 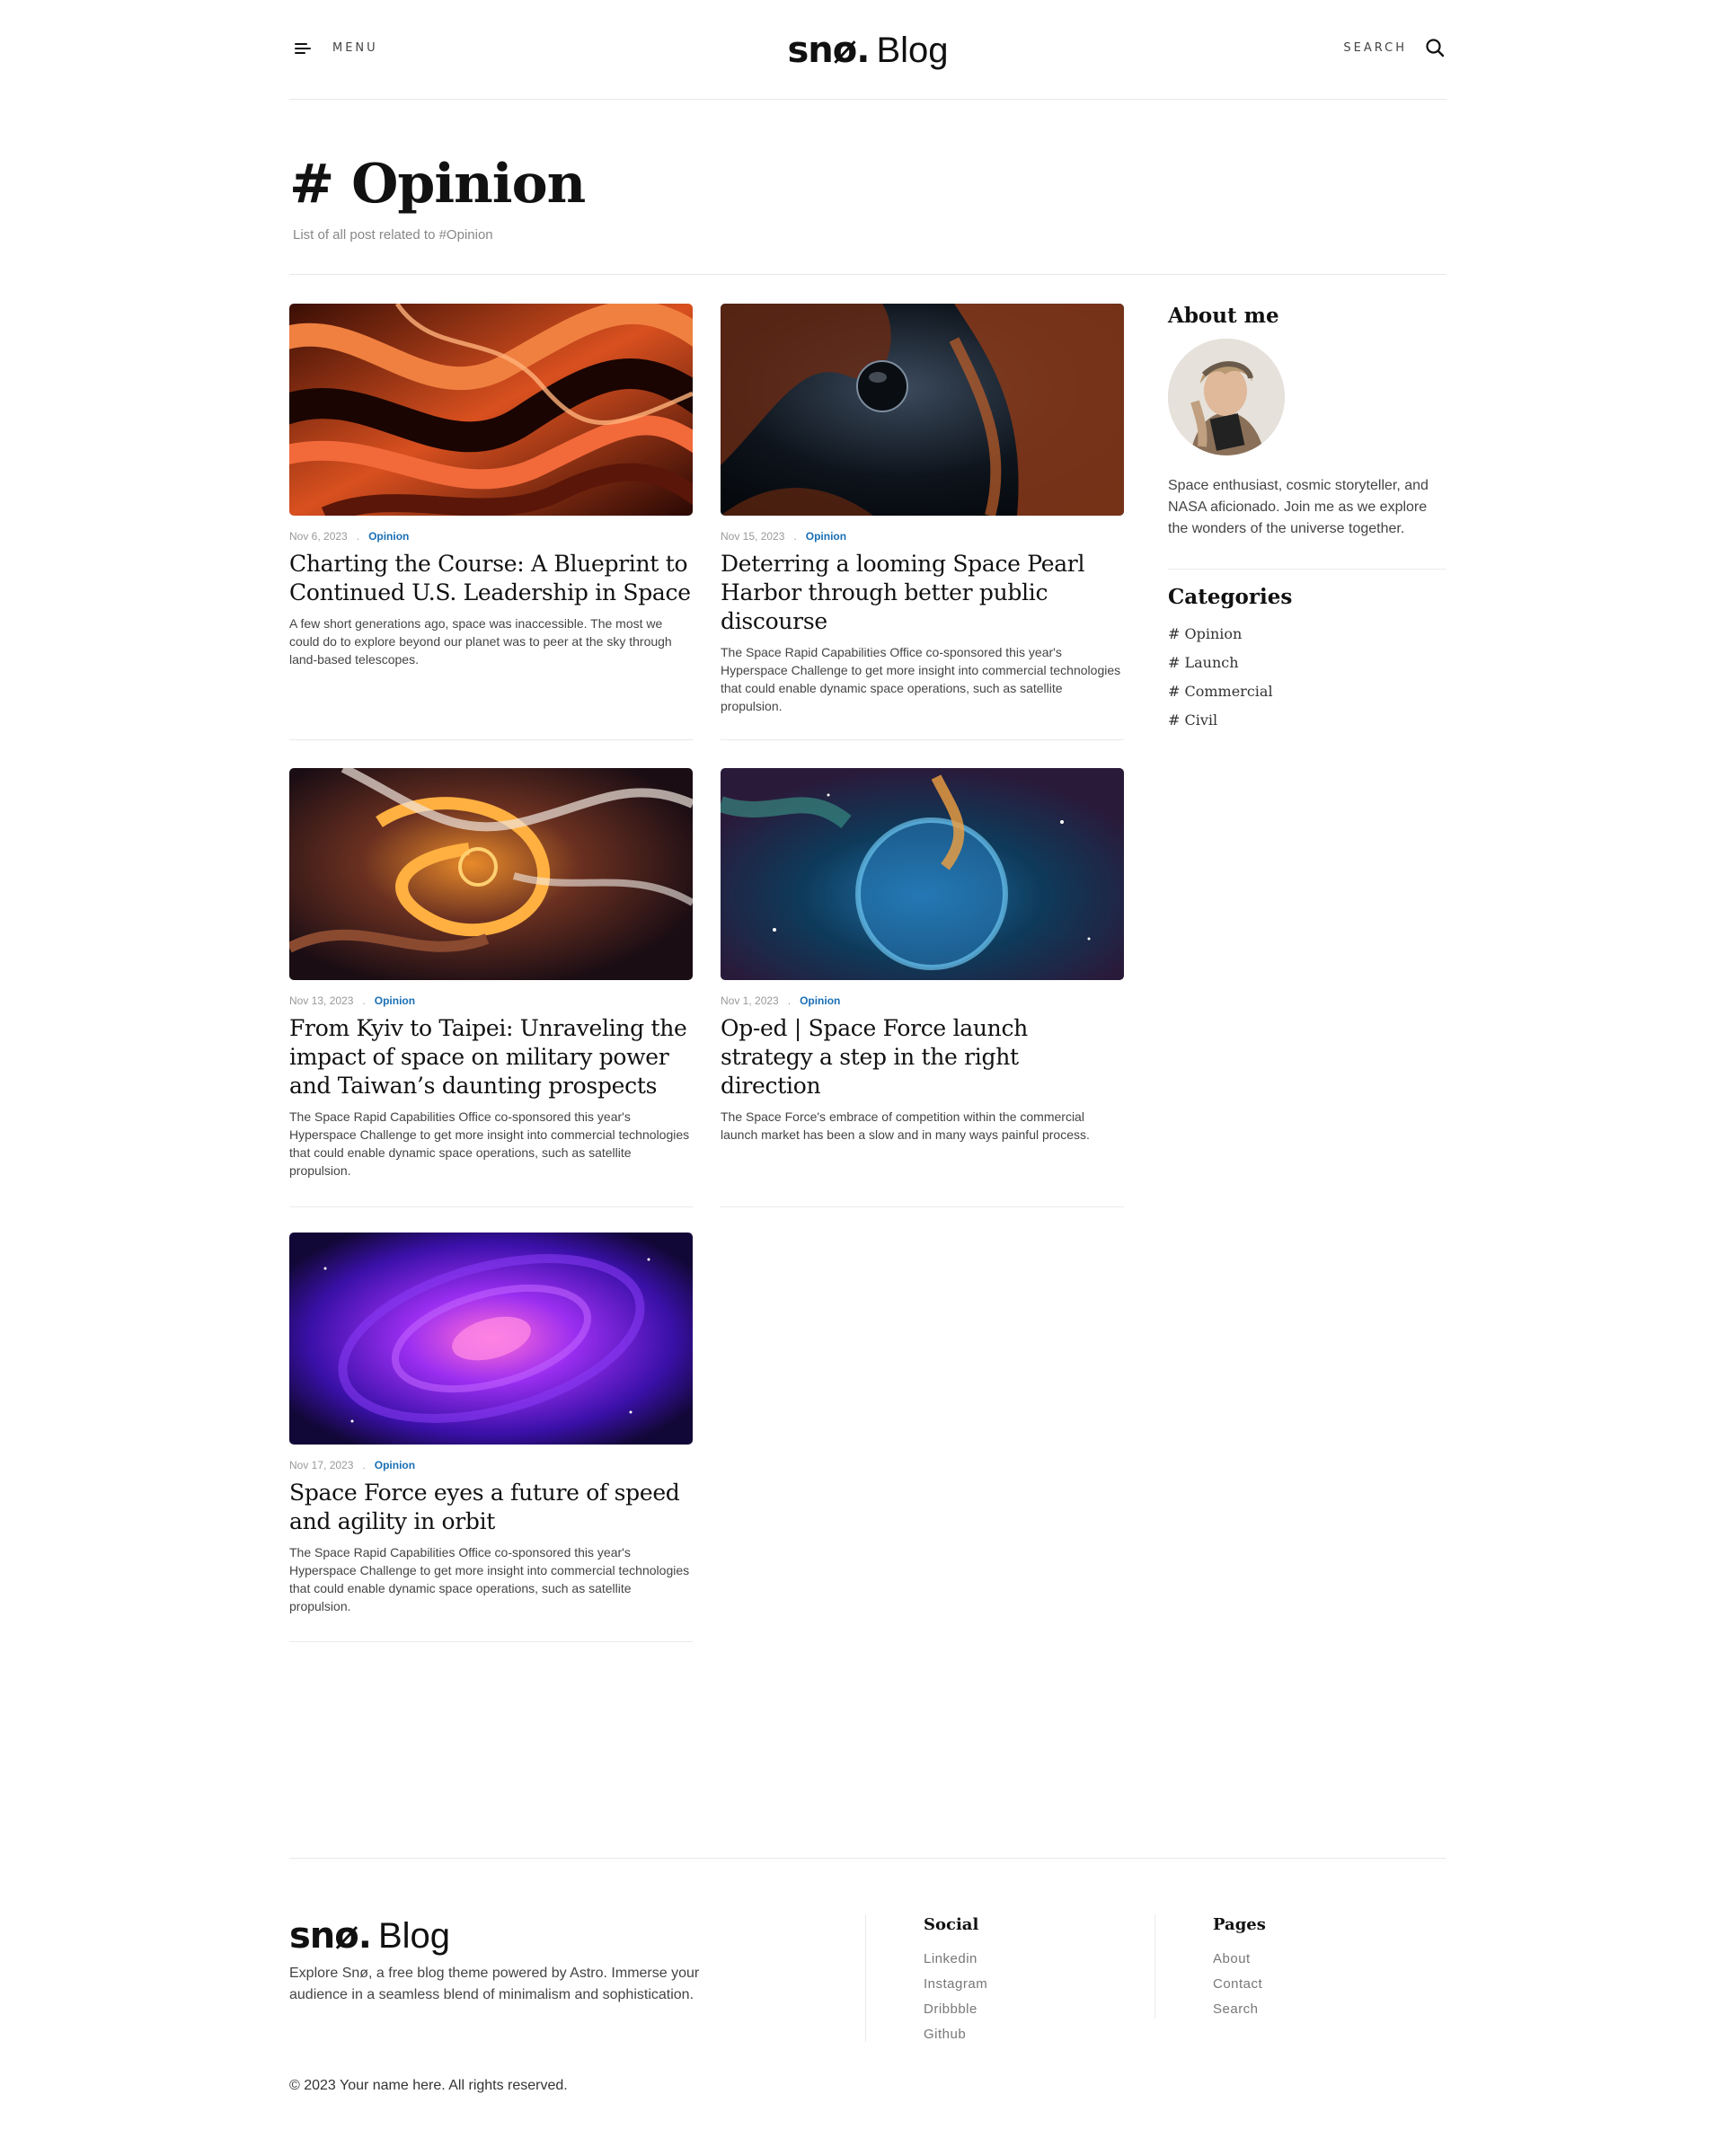 I want to click on search-icon, so click(x=1435, y=48).